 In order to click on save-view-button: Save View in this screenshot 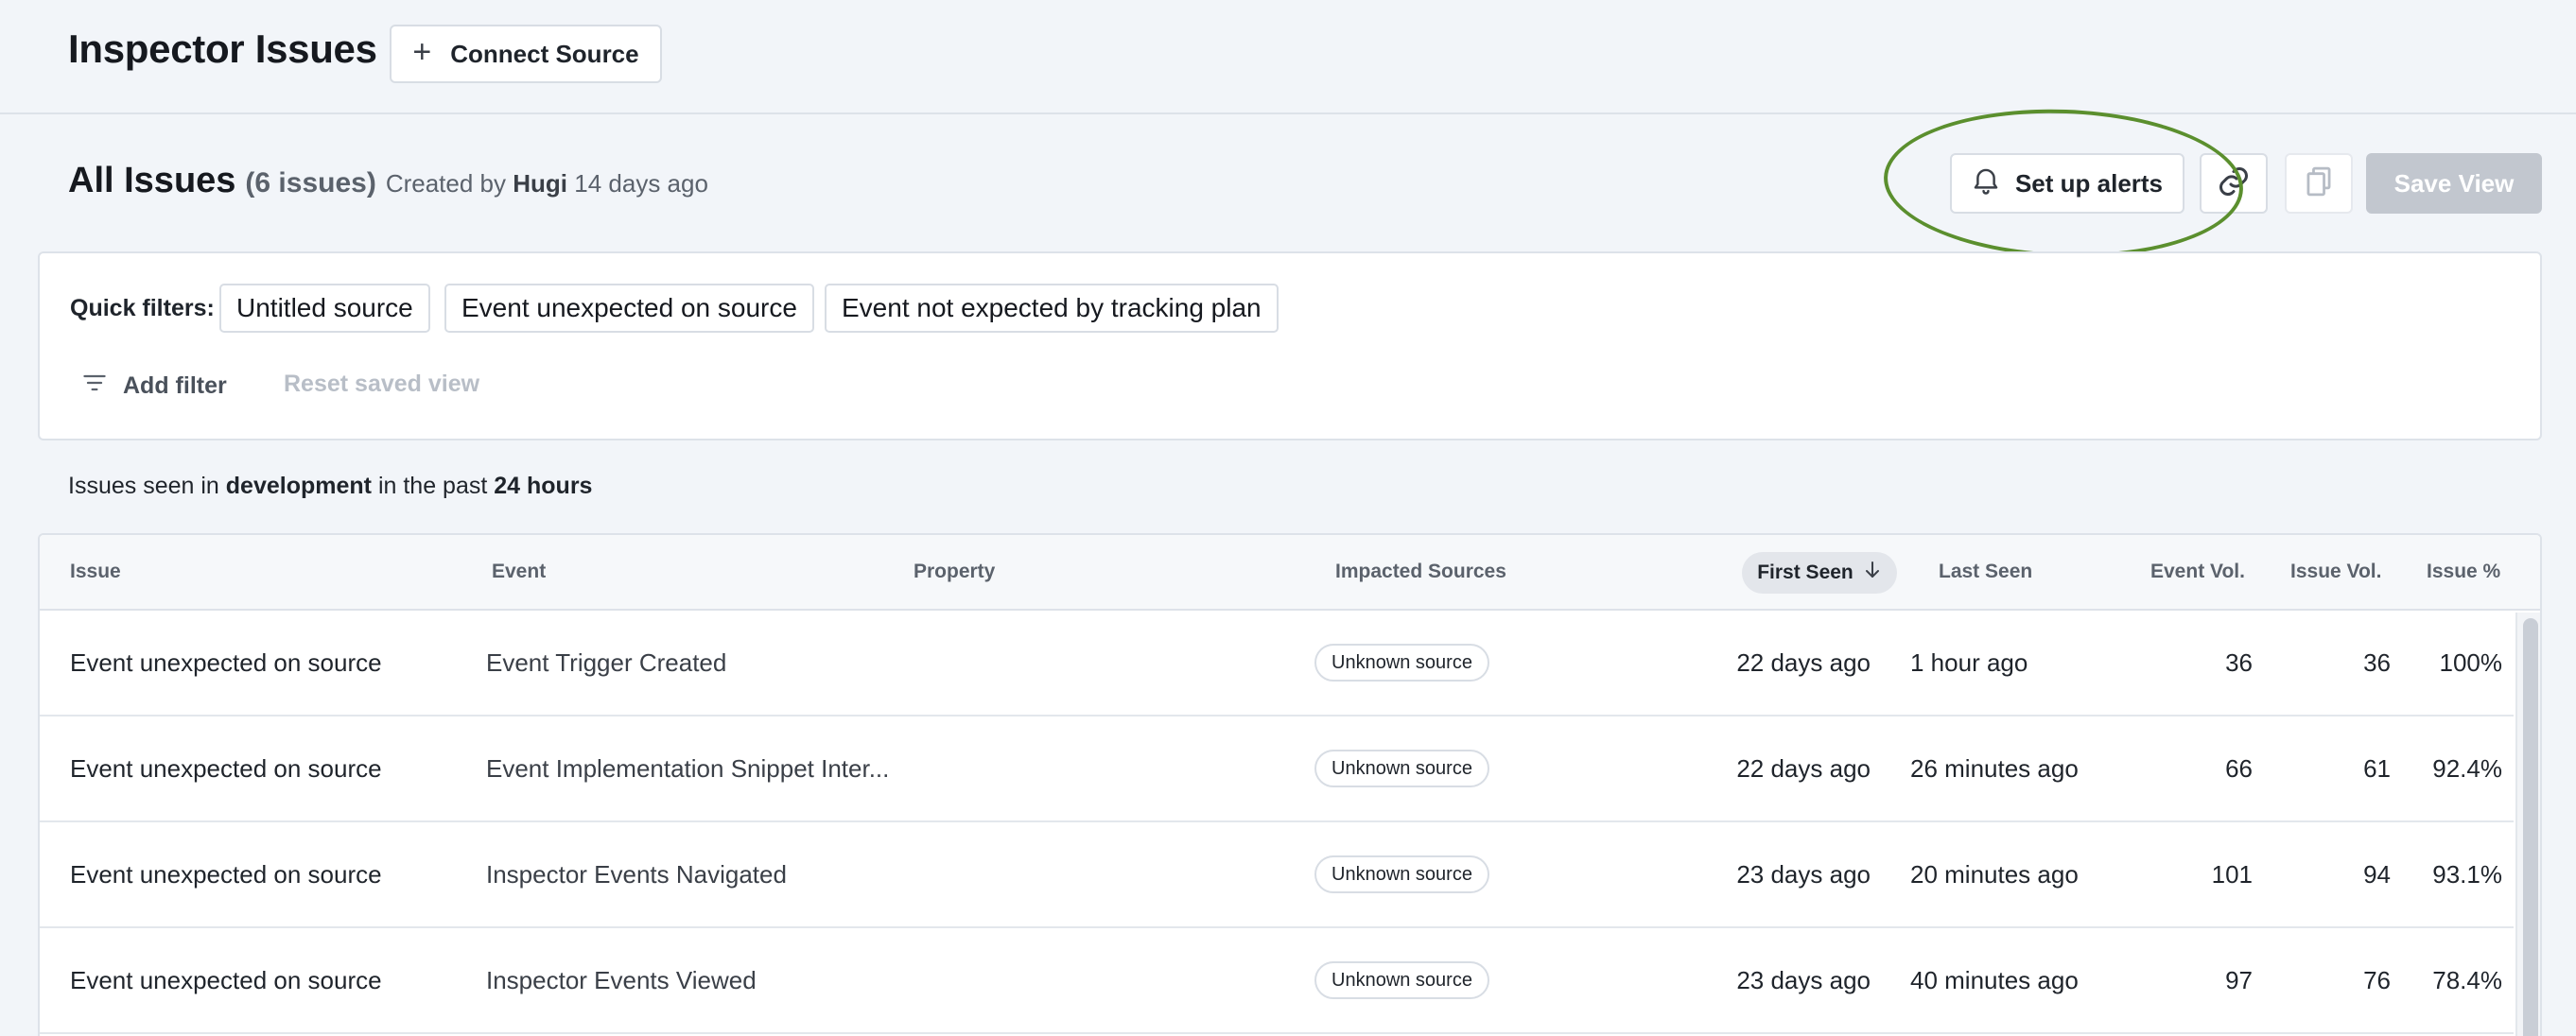, I will do `click(2454, 184)`.